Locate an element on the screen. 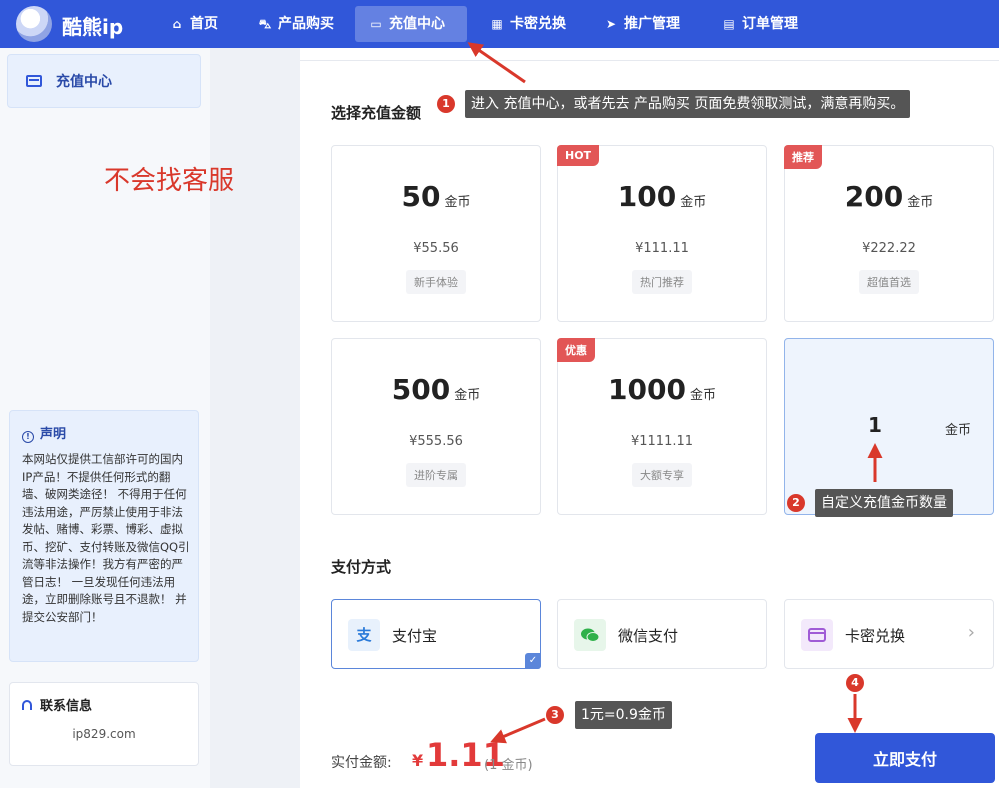 Image resolution: width=999 pixels, height=788 pixels. annotation-number: 3 is located at coordinates (555, 715).